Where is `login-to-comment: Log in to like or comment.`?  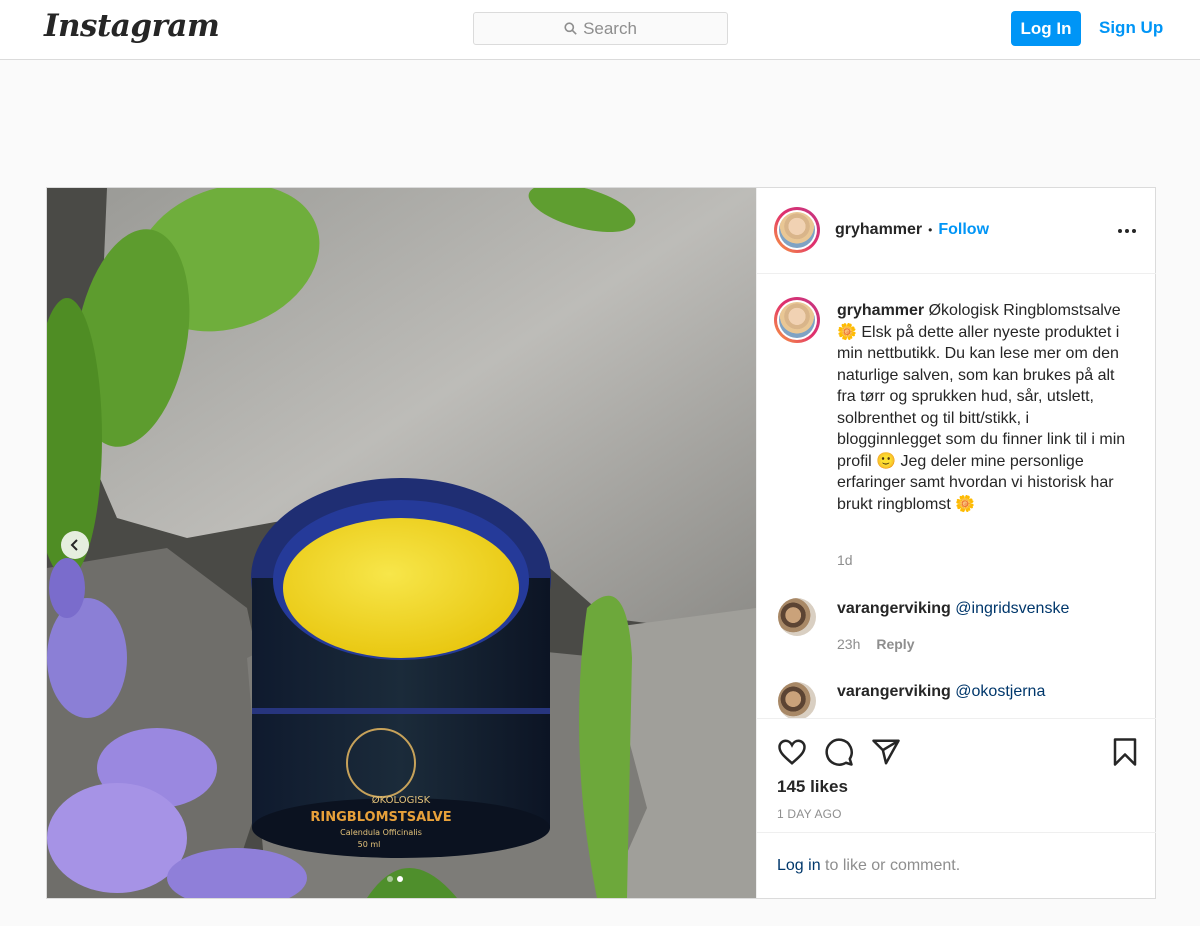 login-to-comment: Log in to like or comment. is located at coordinates (956, 865).